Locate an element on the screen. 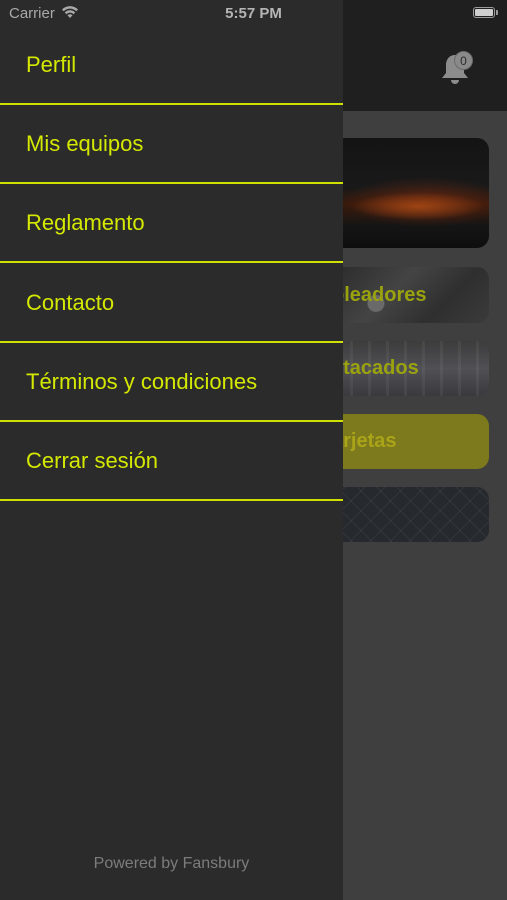 Image resolution: width=507 pixels, height=900 pixels. powered-by-footer: Powered by Fansbury is located at coordinates (171, 863).